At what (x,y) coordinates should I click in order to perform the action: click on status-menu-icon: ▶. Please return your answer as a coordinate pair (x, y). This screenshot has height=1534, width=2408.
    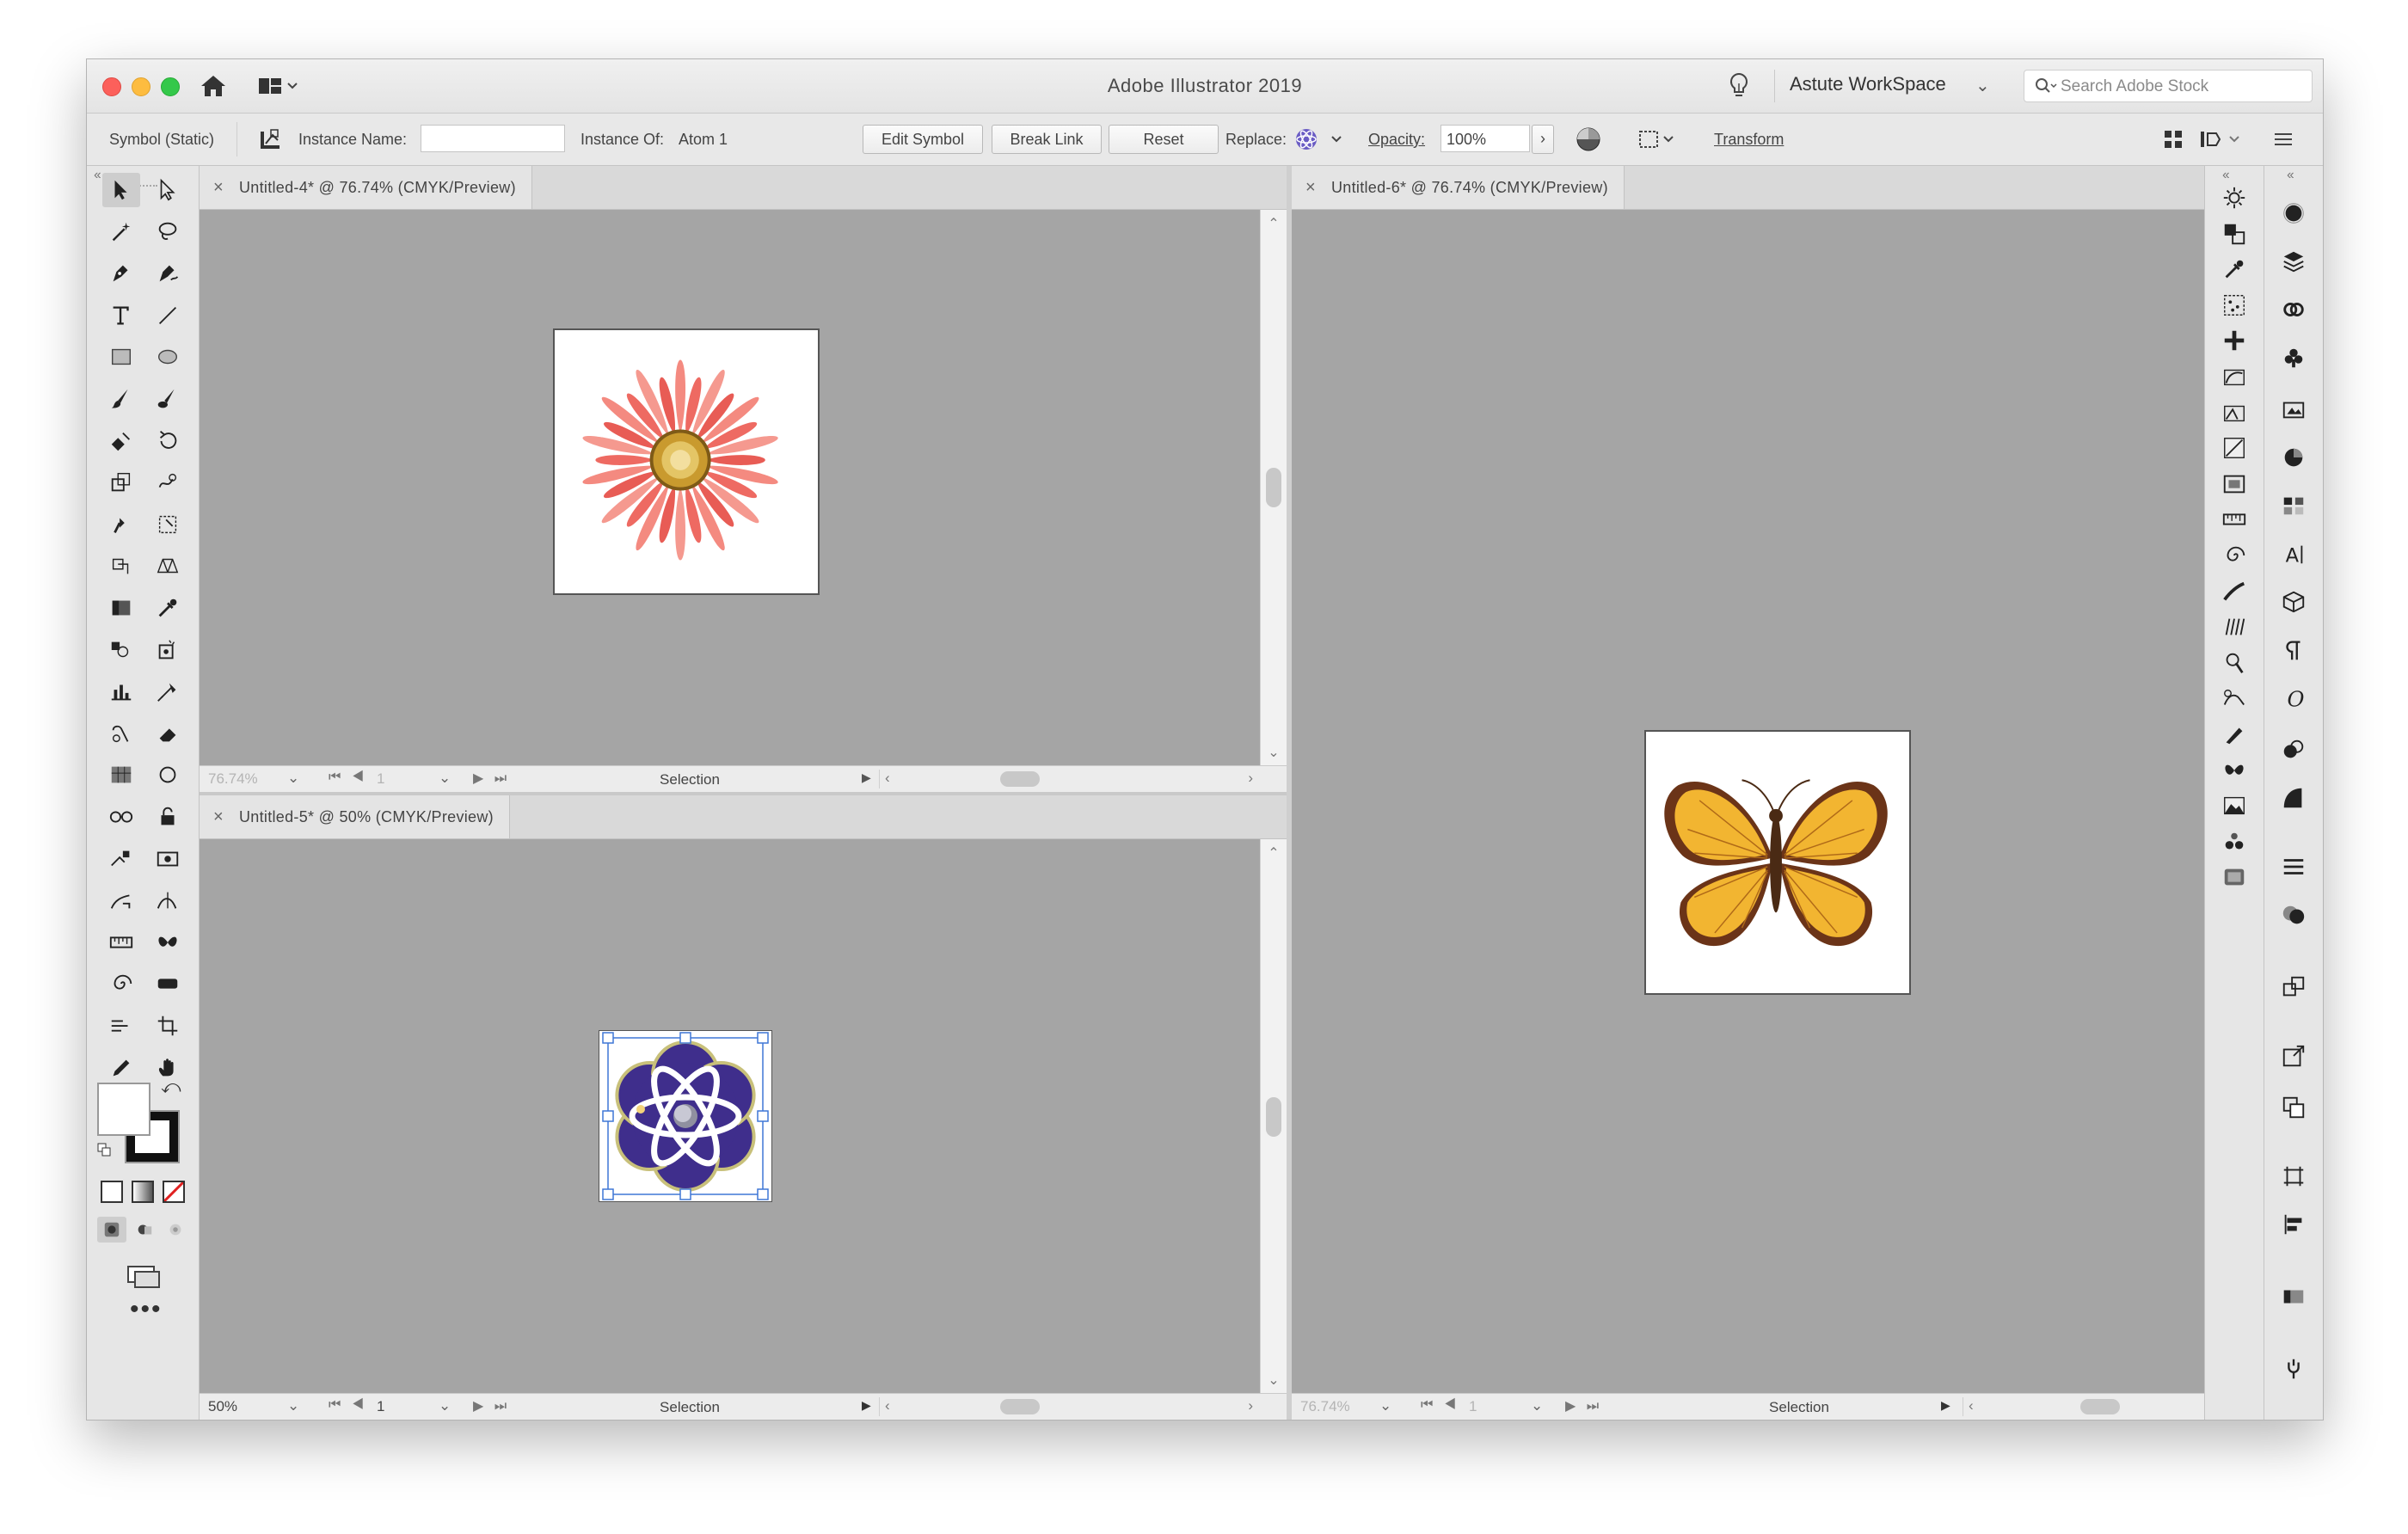
    Looking at the image, I should click on (867, 1405).